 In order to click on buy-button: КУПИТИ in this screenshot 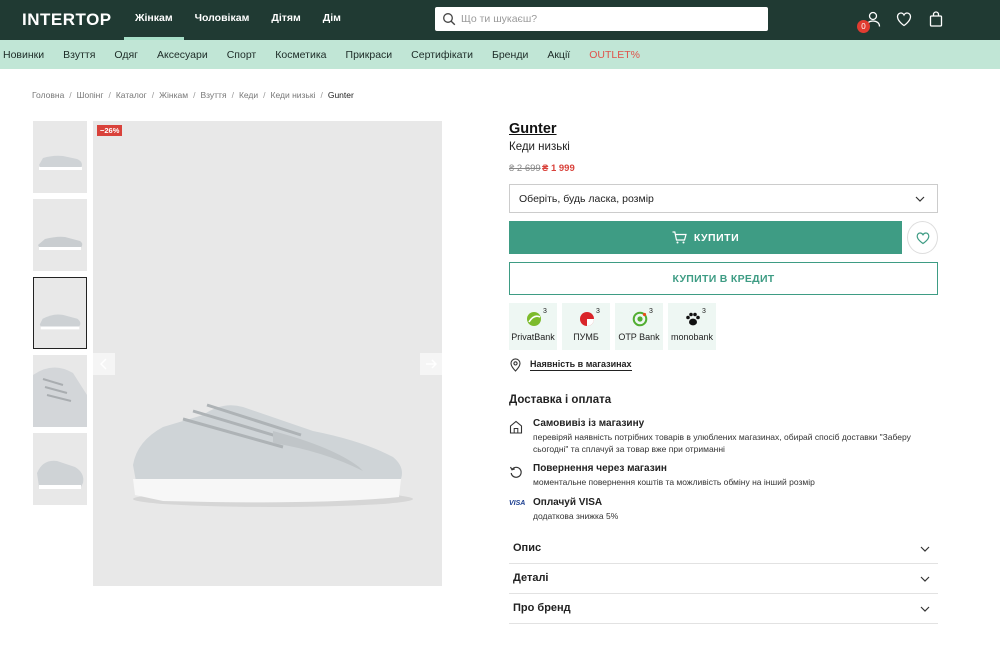, I will do `click(705, 237)`.